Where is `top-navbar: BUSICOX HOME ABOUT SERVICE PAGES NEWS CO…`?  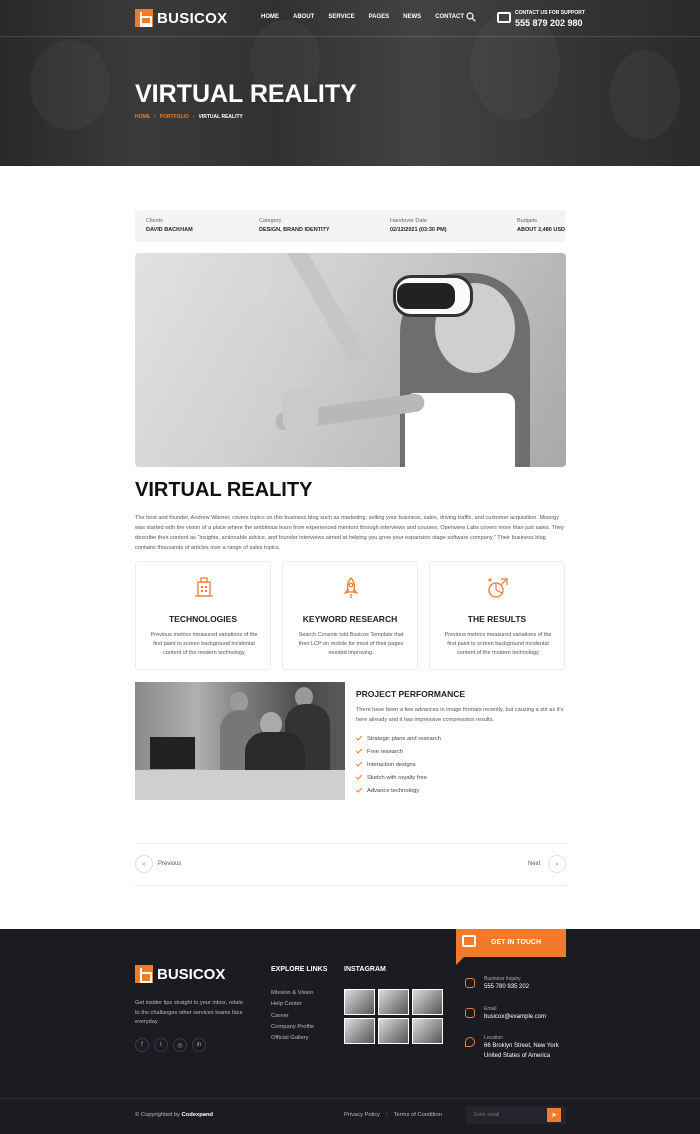 top-navbar: BUSICOX HOME ABOUT SERVICE PAGES NEWS CO… is located at coordinates (350, 18).